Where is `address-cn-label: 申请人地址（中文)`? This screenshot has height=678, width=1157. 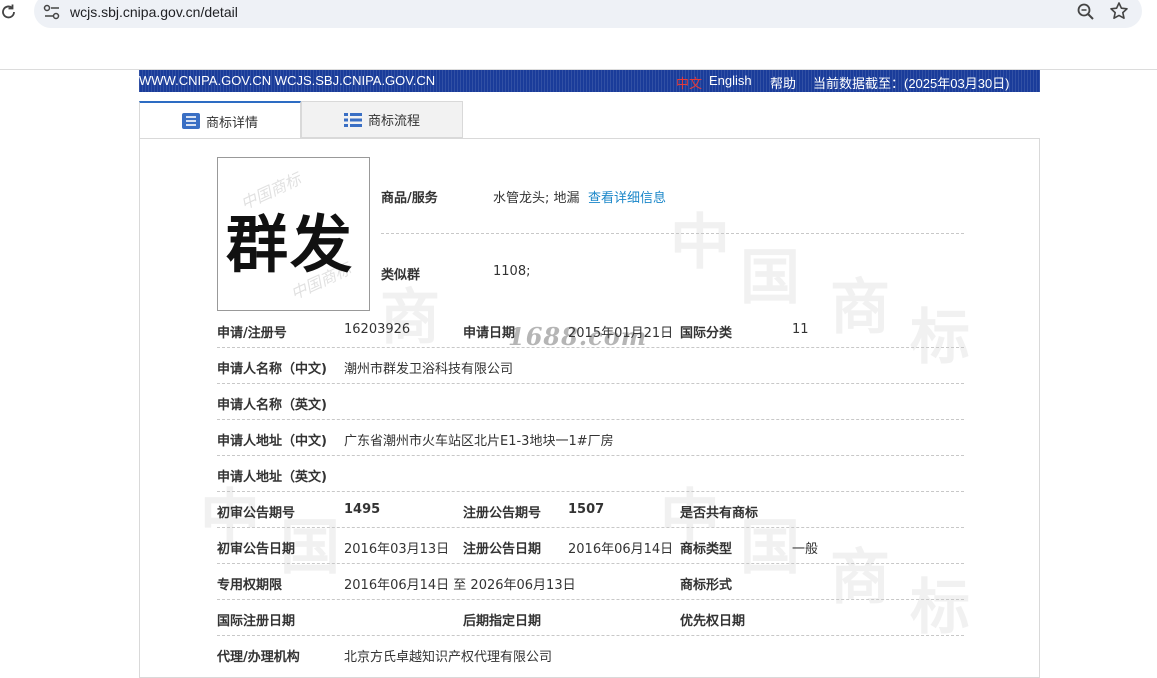
address-cn-label: 申请人地址（中文) is located at coordinates (272, 441).